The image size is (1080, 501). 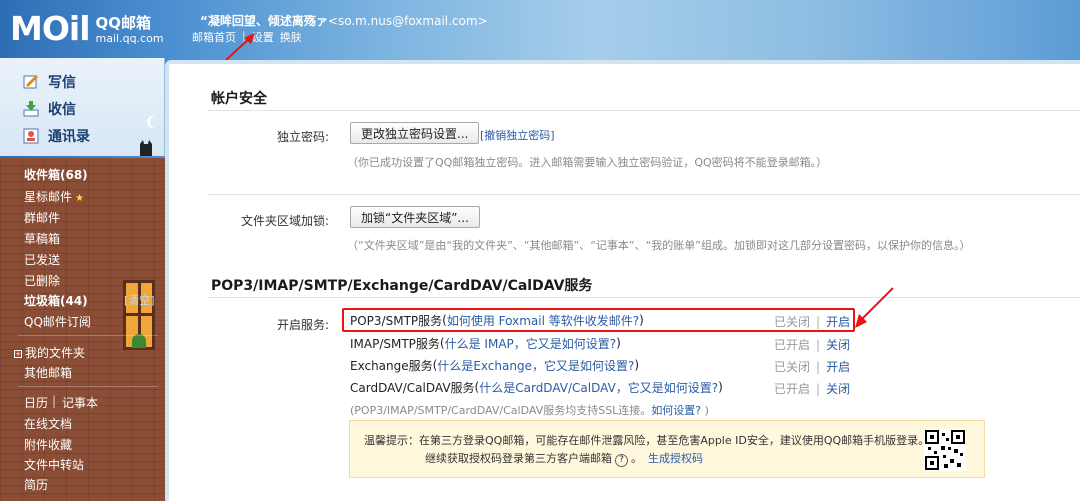 What do you see at coordinates (62, 83) in the screenshot?
I see `nav-compose-label: 写信` at bounding box center [62, 83].